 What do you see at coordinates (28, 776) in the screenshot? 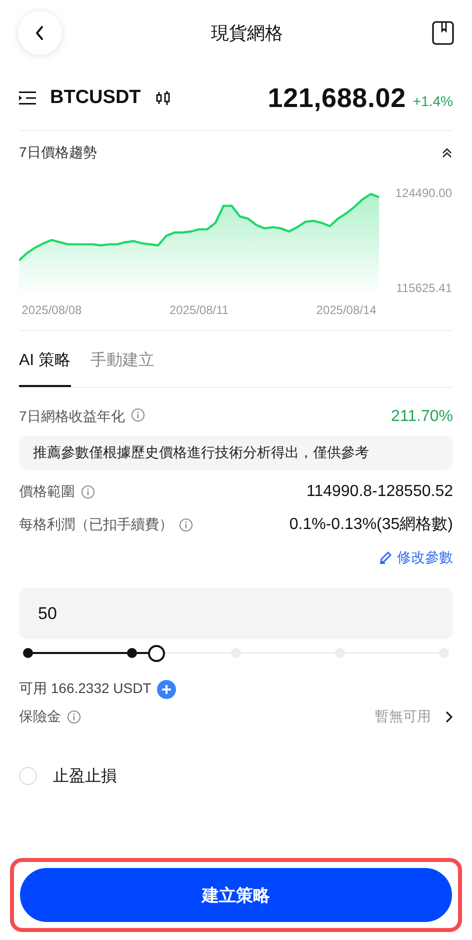
I see `tp-sl-checkbox` at bounding box center [28, 776].